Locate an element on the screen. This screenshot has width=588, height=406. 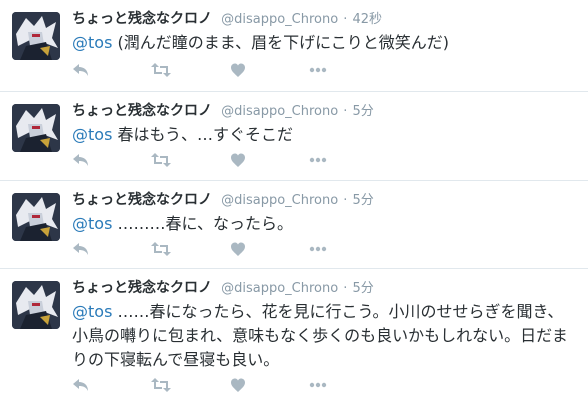
timestamp: 42秒 is located at coordinates (368, 19).